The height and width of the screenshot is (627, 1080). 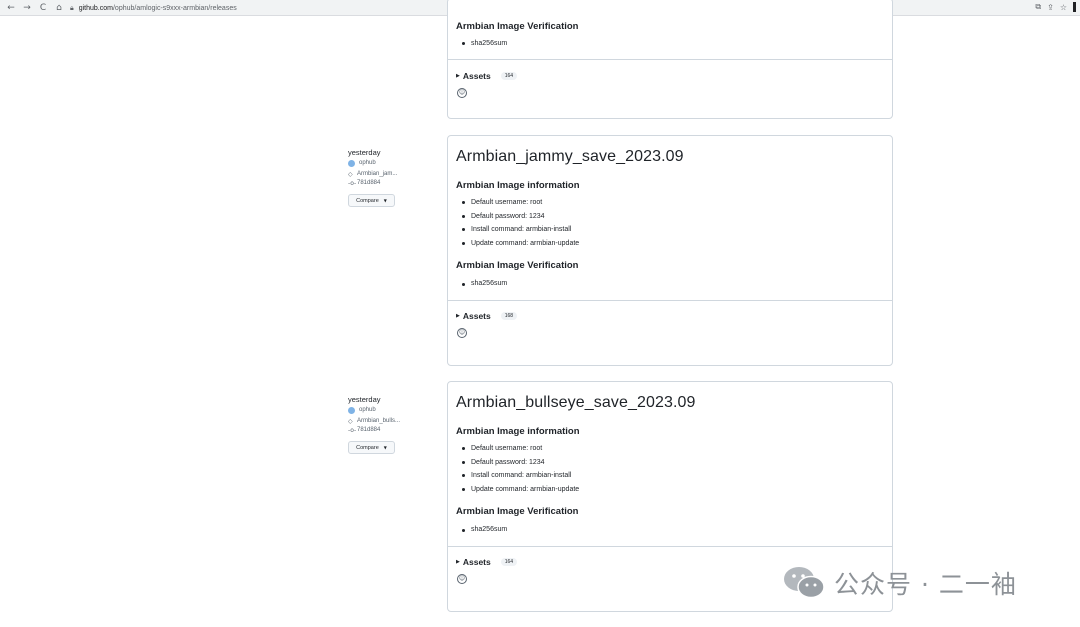 I want to click on lock-icon: 🔒︎, so click(x=72, y=7).